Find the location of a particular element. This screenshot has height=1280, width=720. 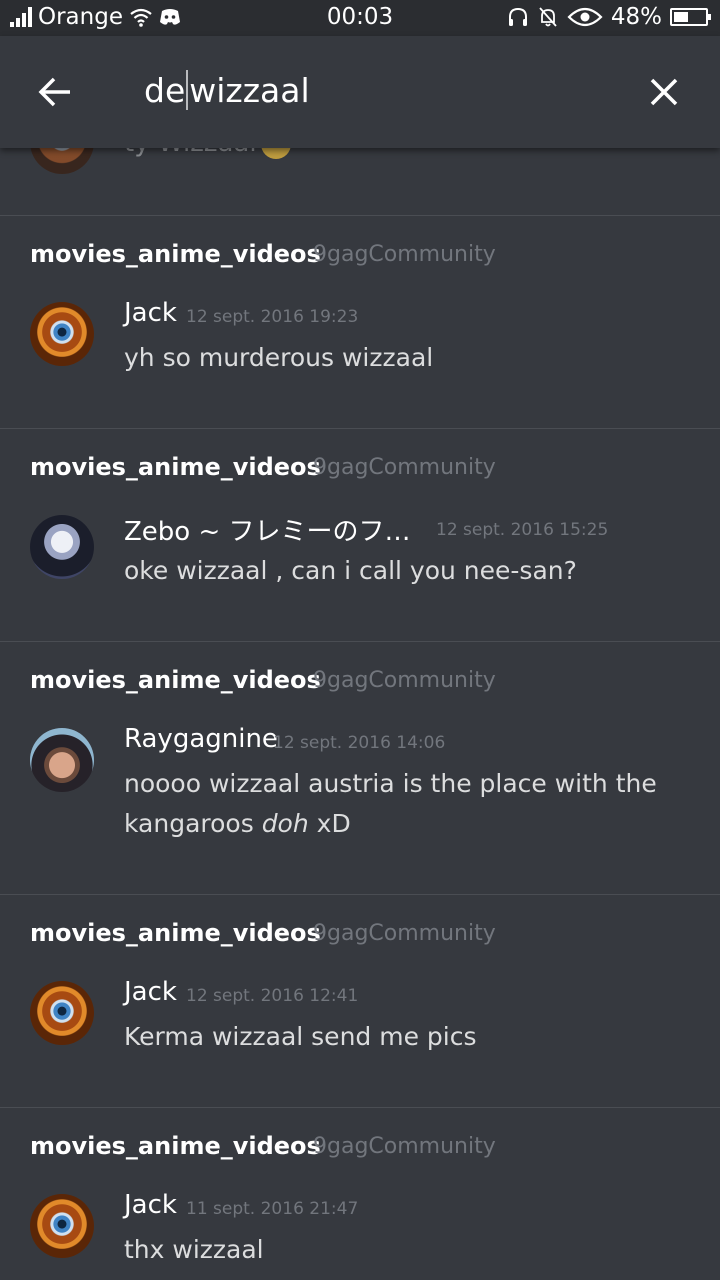

status-bar: Orange 00:03 48% is located at coordinates (360, 18).